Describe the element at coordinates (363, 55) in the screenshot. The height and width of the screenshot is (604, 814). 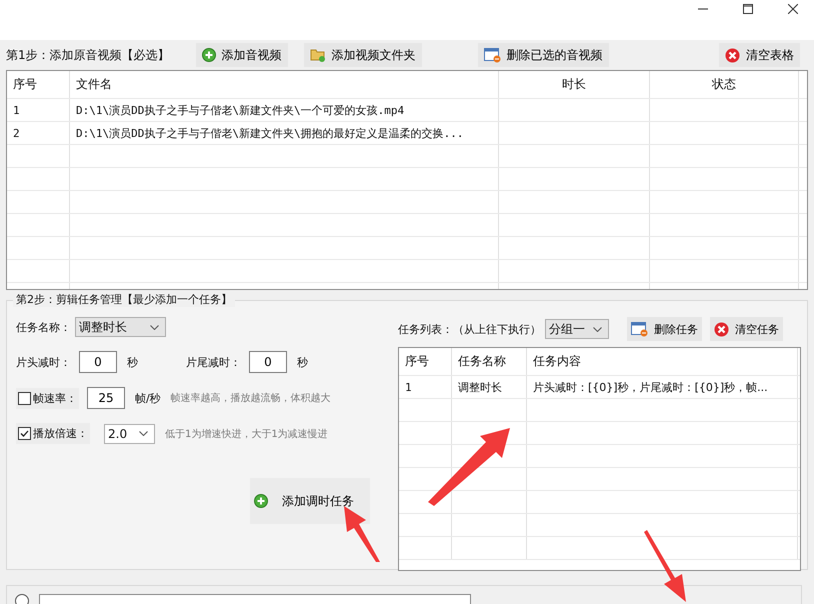
I see `toolbar-button: 添加视频文件夹` at that location.